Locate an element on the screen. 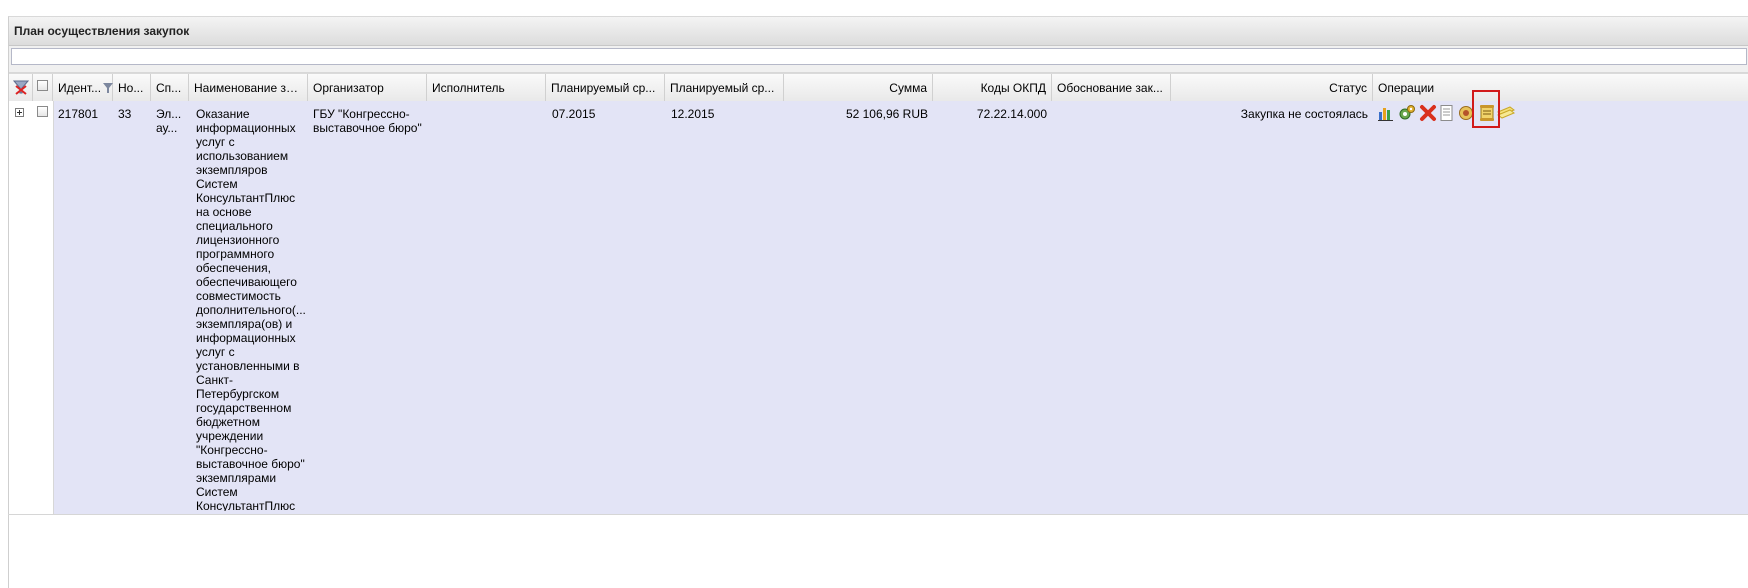 The height and width of the screenshot is (588, 1748). delete-icon is located at coordinates (1428, 113).